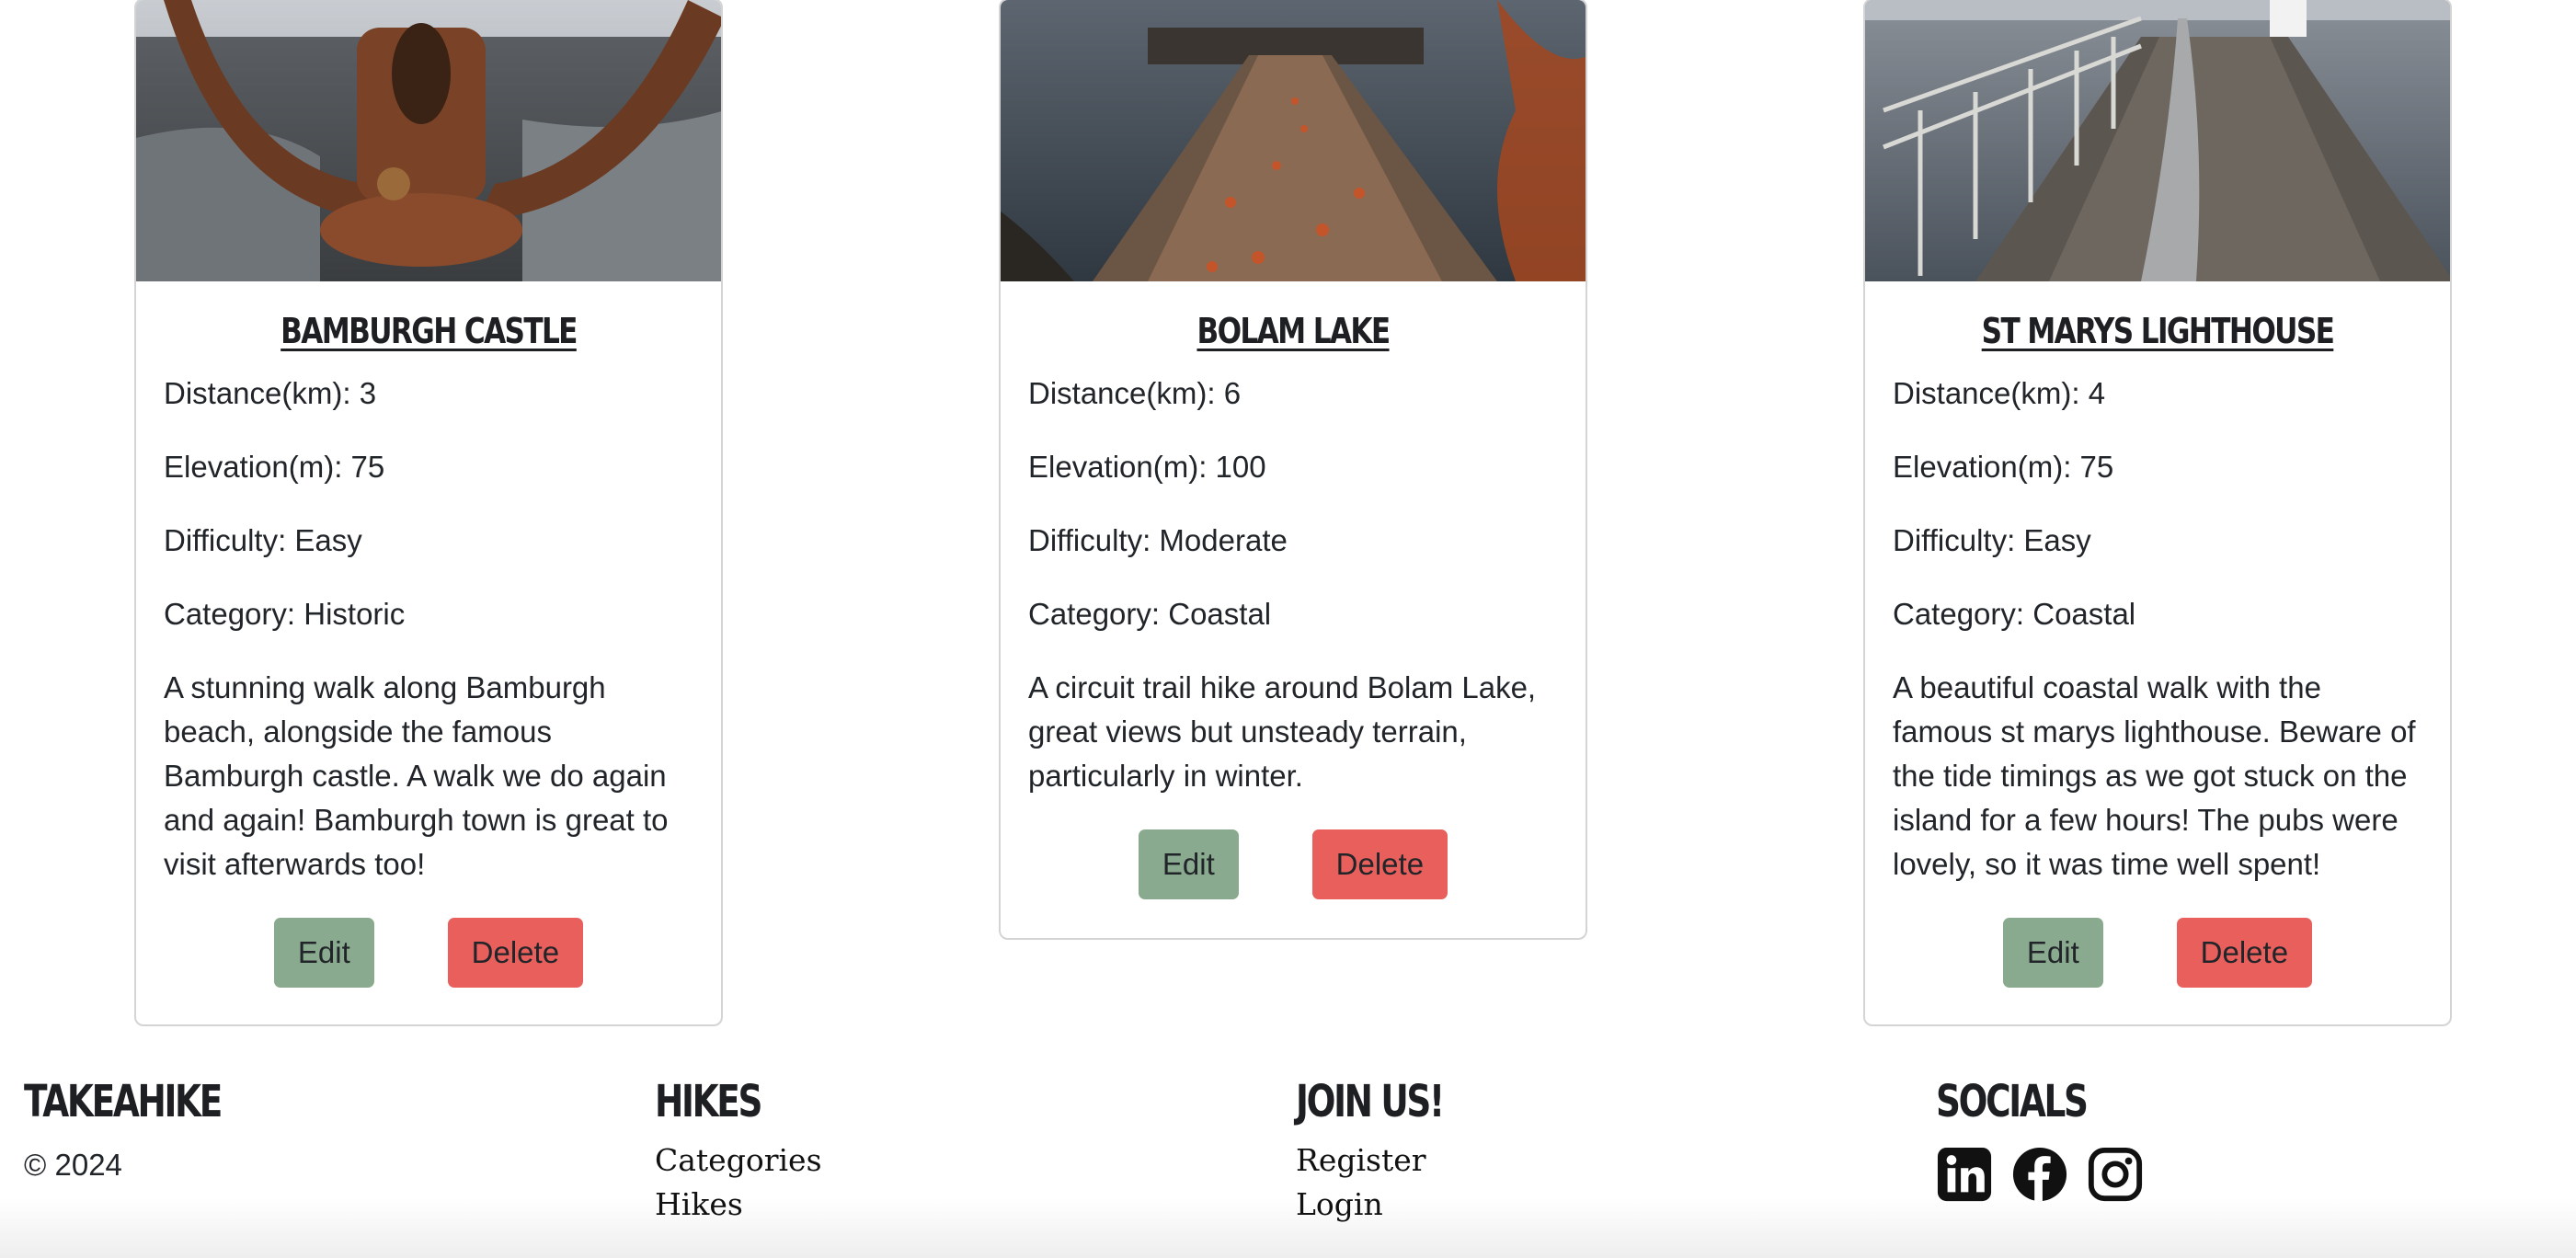 Image resolution: width=2576 pixels, height=1258 pixels. Describe the element at coordinates (73, 1165) in the screenshot. I see `copyright-text: © 2024` at that location.